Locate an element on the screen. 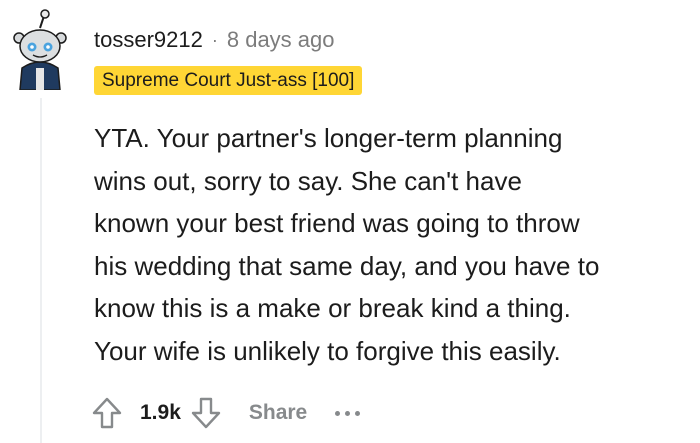  timestamp: 8 days ago is located at coordinates (281, 40).